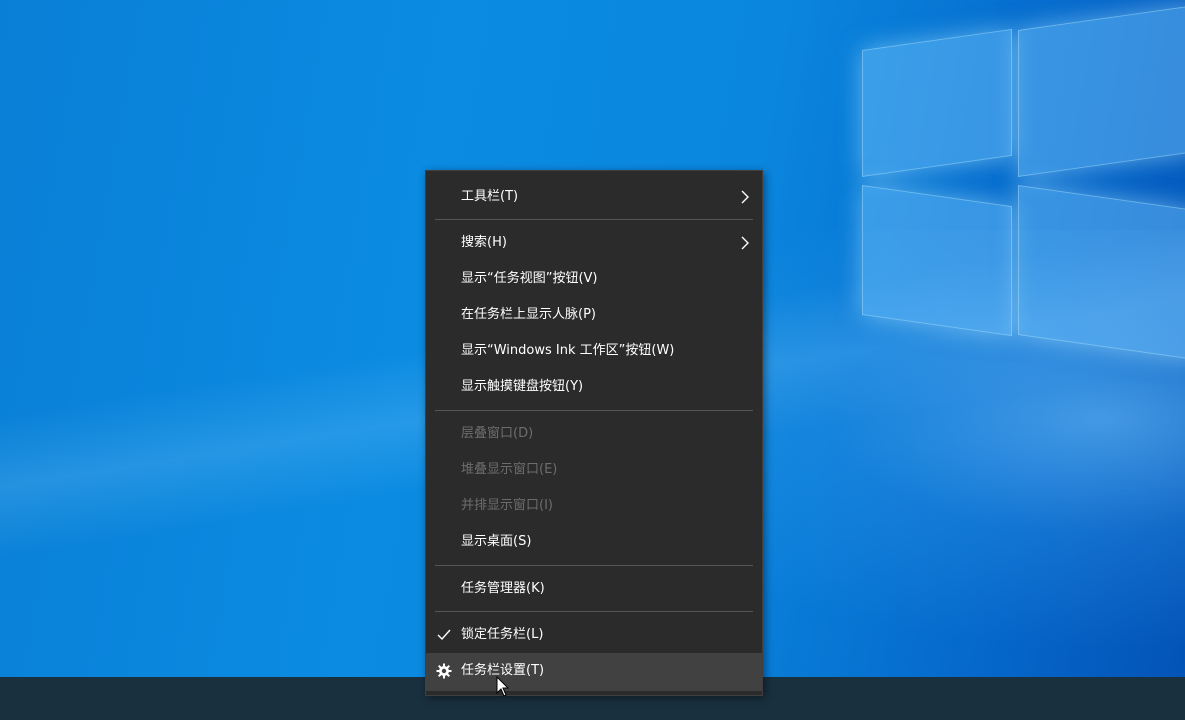  What do you see at coordinates (594, 589) in the screenshot?
I see `menu-item-task-manager: 任务管理器(K)` at bounding box center [594, 589].